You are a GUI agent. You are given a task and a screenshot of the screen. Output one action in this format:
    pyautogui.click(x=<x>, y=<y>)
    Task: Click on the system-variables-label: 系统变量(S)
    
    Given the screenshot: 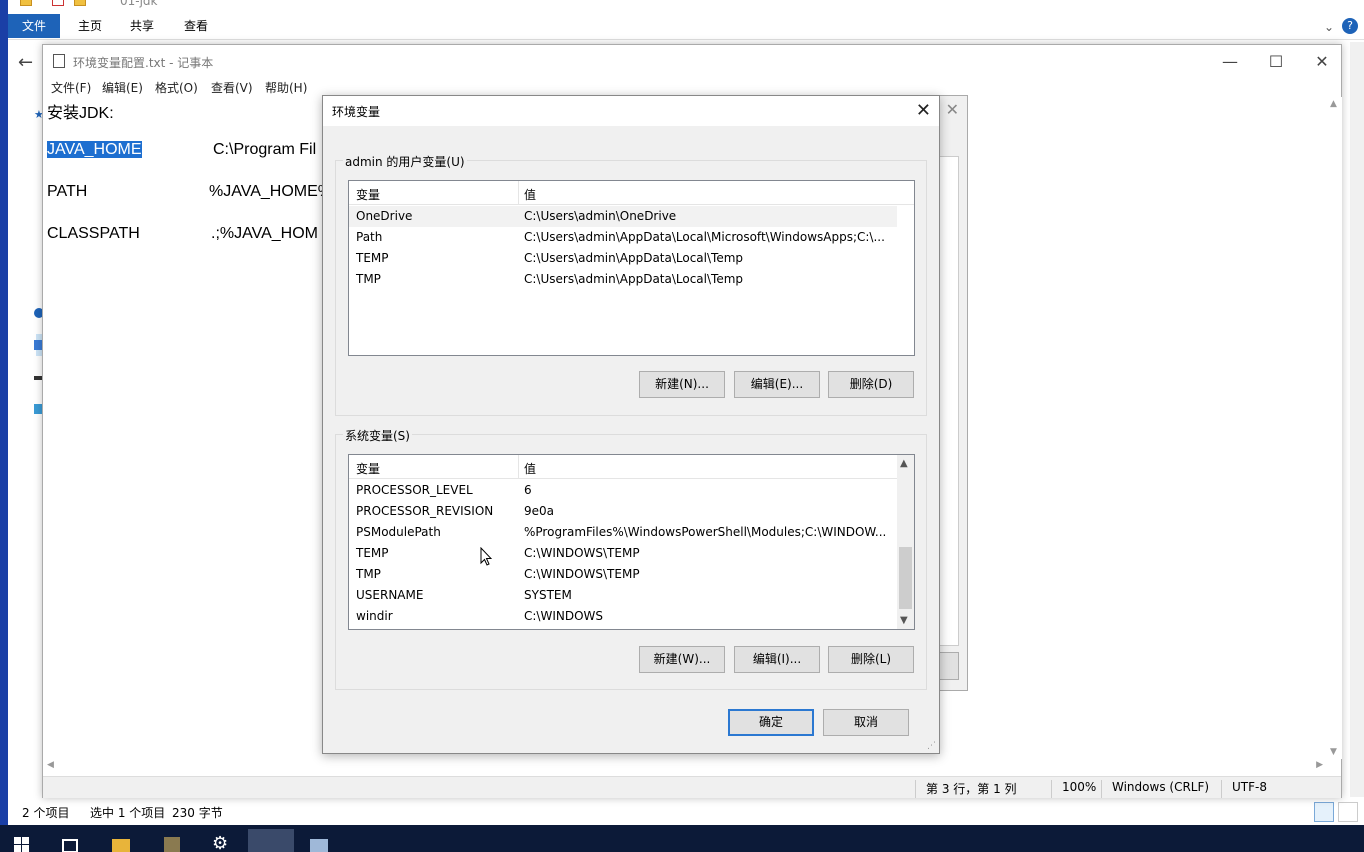 What is the action you would take?
    pyautogui.click(x=377, y=435)
    